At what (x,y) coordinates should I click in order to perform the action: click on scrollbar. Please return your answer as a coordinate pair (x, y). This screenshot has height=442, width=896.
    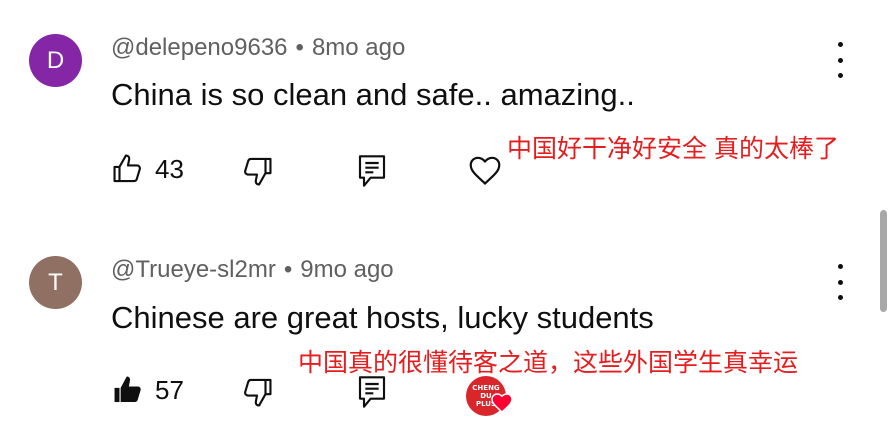
    Looking at the image, I should click on (883, 261).